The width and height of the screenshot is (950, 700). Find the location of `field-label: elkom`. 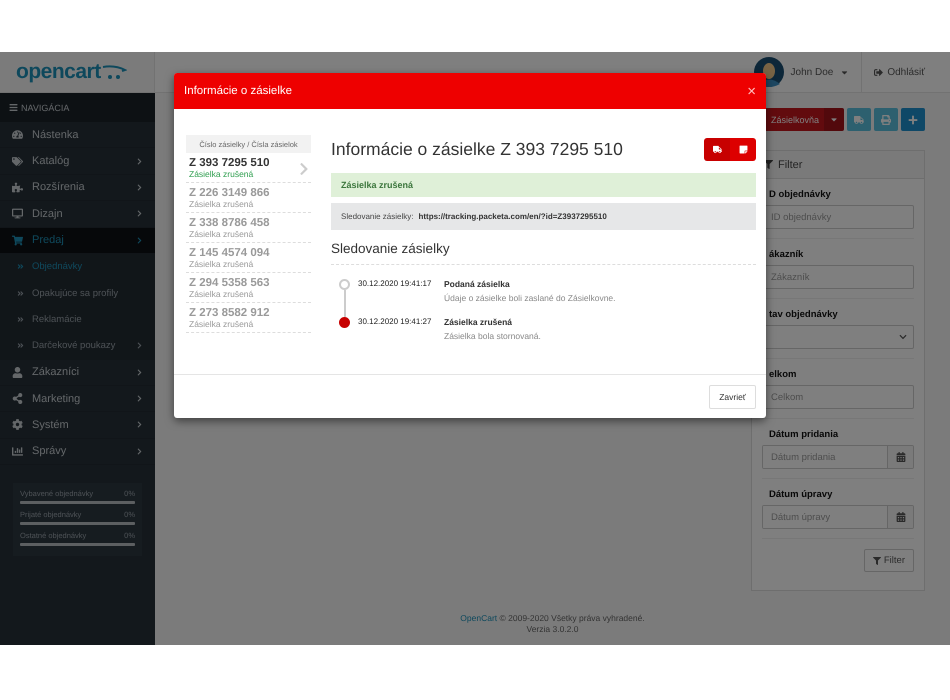

field-label: elkom is located at coordinates (783, 374).